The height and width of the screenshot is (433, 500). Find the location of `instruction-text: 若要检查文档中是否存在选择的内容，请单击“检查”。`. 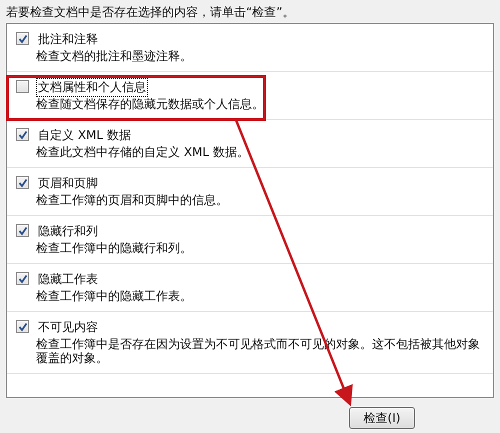

instruction-text: 若要检查文档中是否存在选择的内容，请单击“检查”。 is located at coordinates (151, 12).